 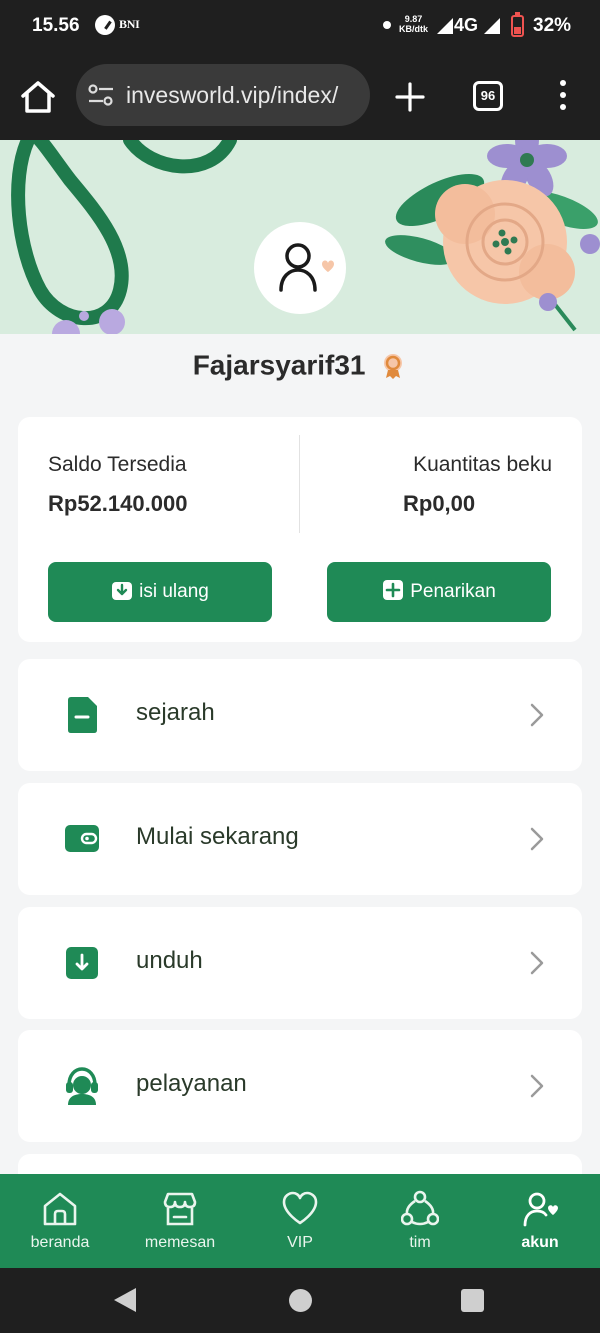 What do you see at coordinates (300, 1086) in the screenshot?
I see `menu-item-service: pelayanan` at bounding box center [300, 1086].